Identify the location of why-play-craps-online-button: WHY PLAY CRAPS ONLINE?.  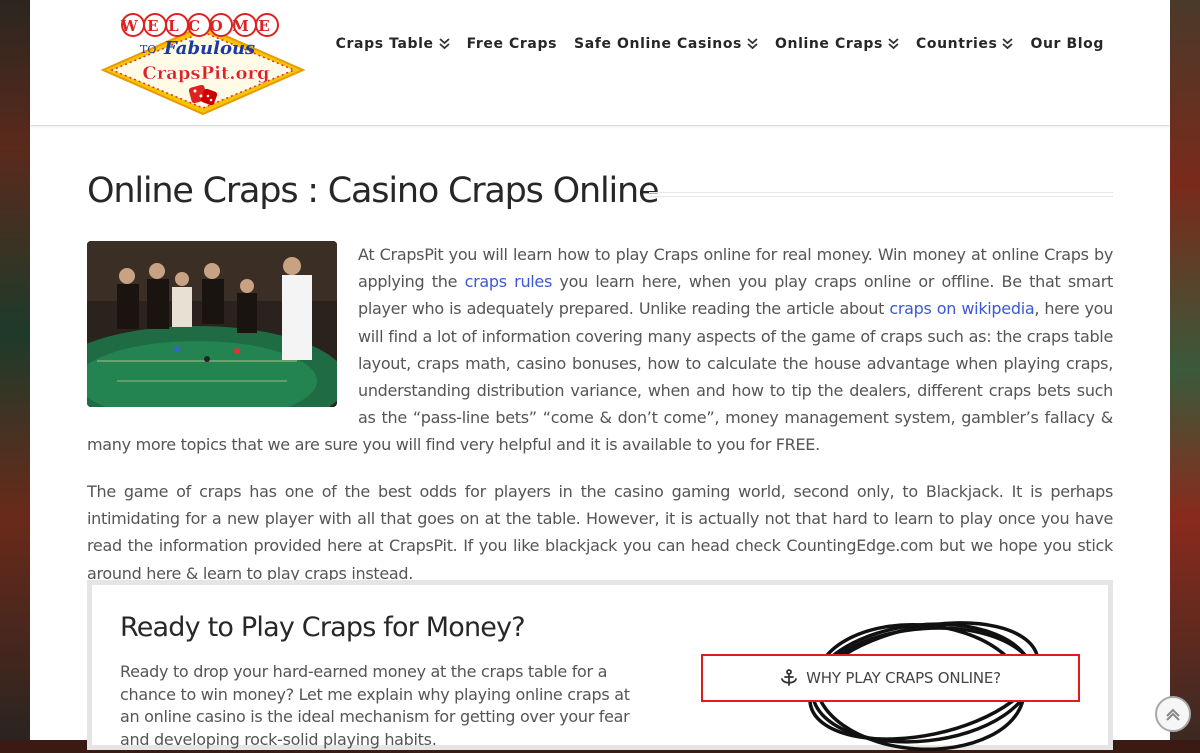
(890, 678).